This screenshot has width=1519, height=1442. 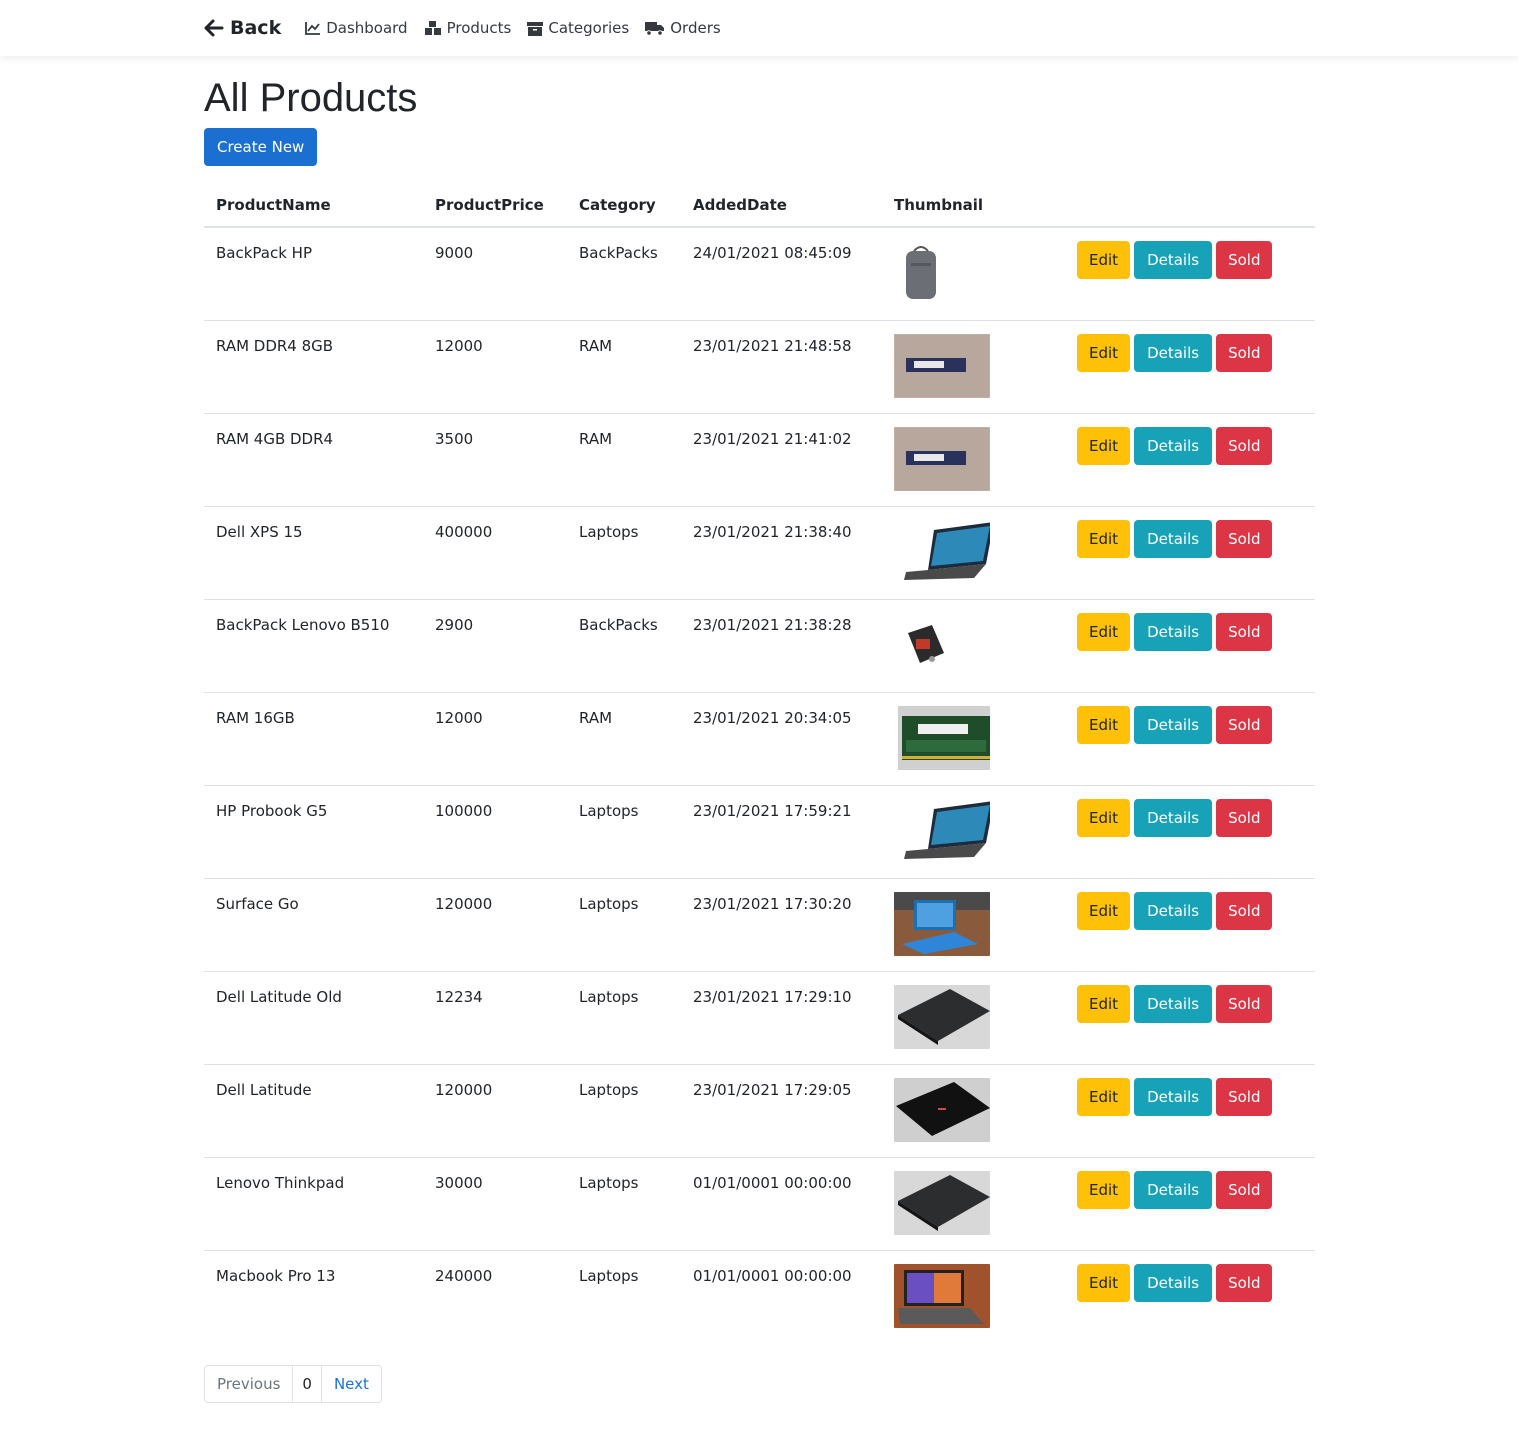 I want to click on product-price: 30000, so click(x=495, y=1204).